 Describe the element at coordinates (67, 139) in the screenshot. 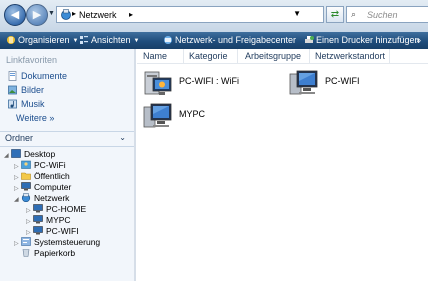

I see `folders-header: Ordner ⌄` at that location.